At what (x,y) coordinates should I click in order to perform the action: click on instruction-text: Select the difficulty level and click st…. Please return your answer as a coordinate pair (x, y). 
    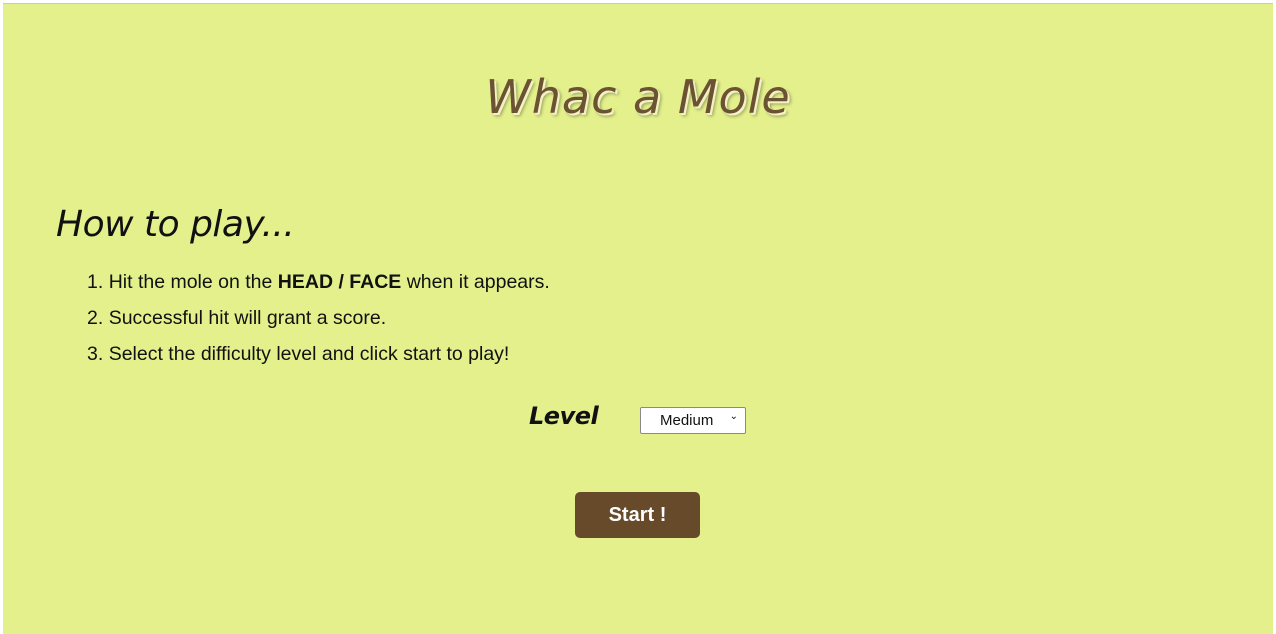
    Looking at the image, I should click on (309, 354).